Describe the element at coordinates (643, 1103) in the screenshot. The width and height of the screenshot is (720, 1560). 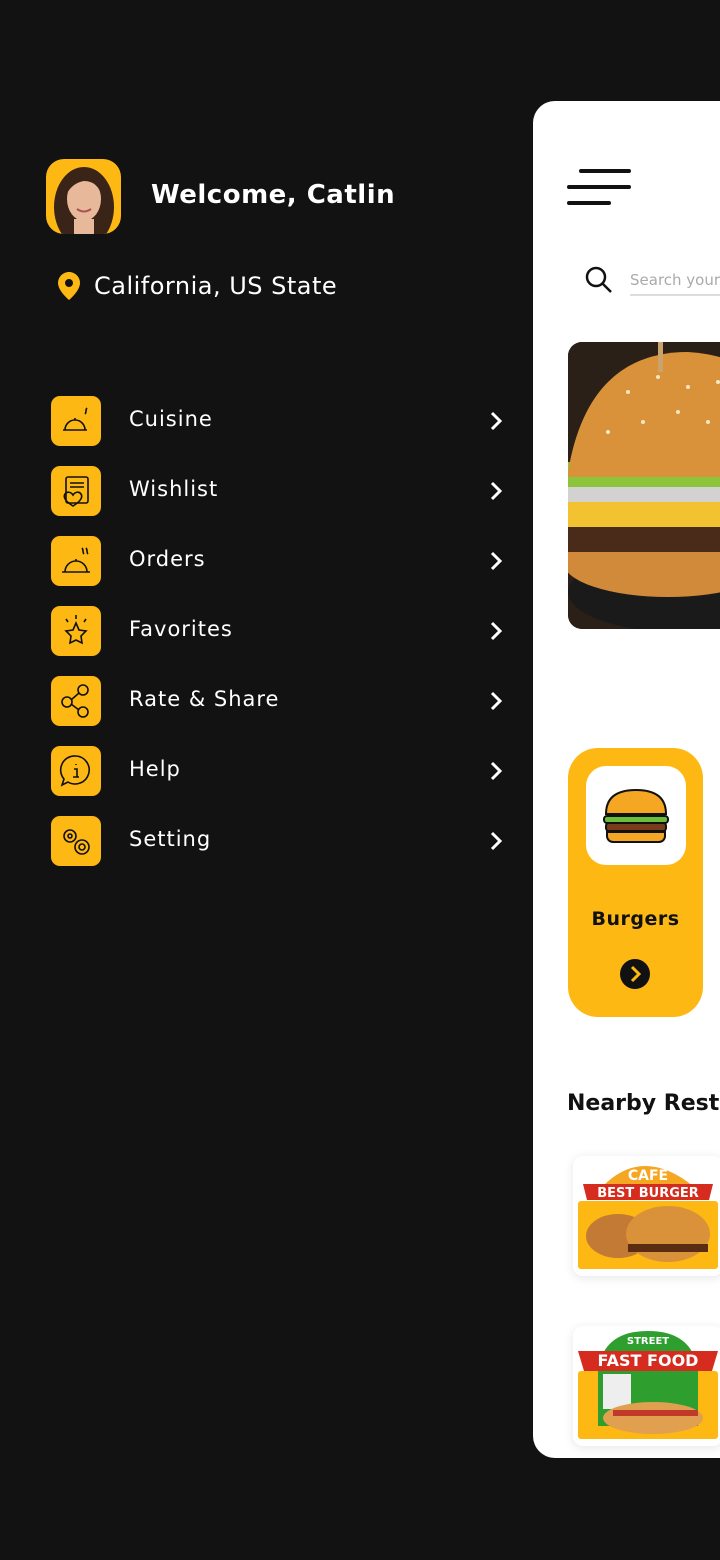
I see `nearby-title: Nearby Resta` at that location.